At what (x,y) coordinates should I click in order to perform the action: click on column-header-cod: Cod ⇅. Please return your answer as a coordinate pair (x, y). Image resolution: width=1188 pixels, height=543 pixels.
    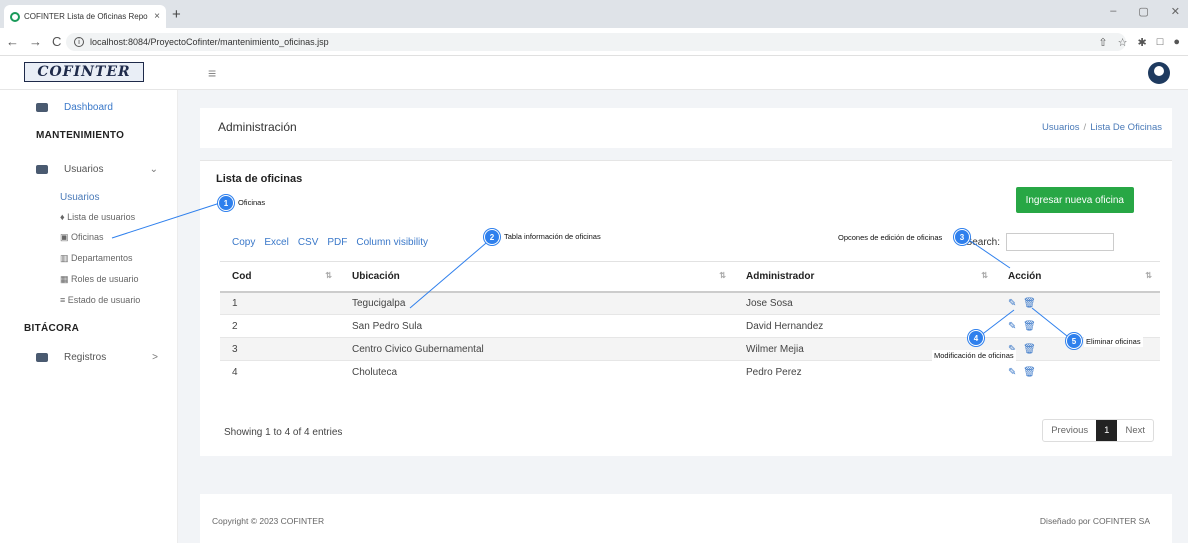
    Looking at the image, I should click on (280, 277).